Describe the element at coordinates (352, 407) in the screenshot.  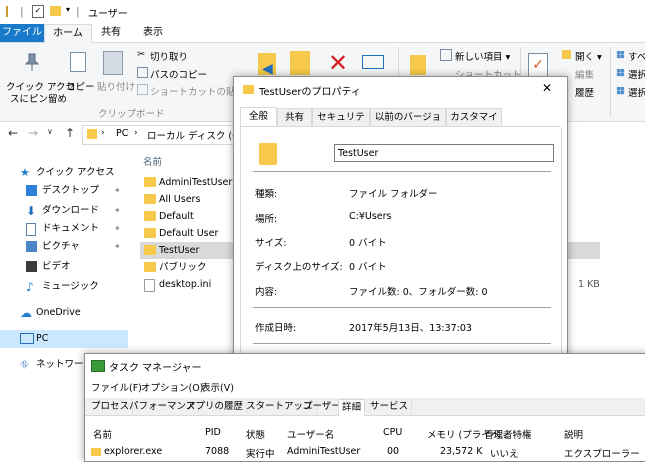
I see `tab-details: 詳細` at that location.